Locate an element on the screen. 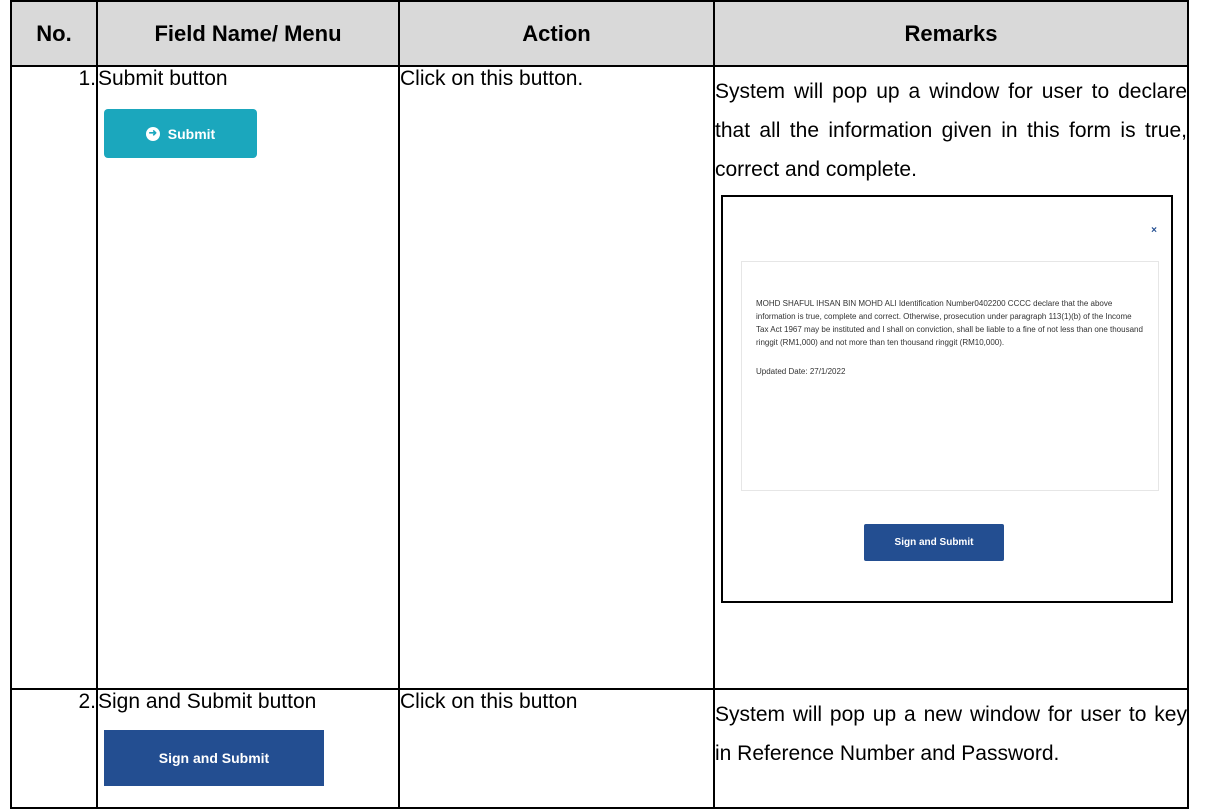 The width and height of the screenshot is (1205, 809). close-icon: × is located at coordinates (1154, 230).